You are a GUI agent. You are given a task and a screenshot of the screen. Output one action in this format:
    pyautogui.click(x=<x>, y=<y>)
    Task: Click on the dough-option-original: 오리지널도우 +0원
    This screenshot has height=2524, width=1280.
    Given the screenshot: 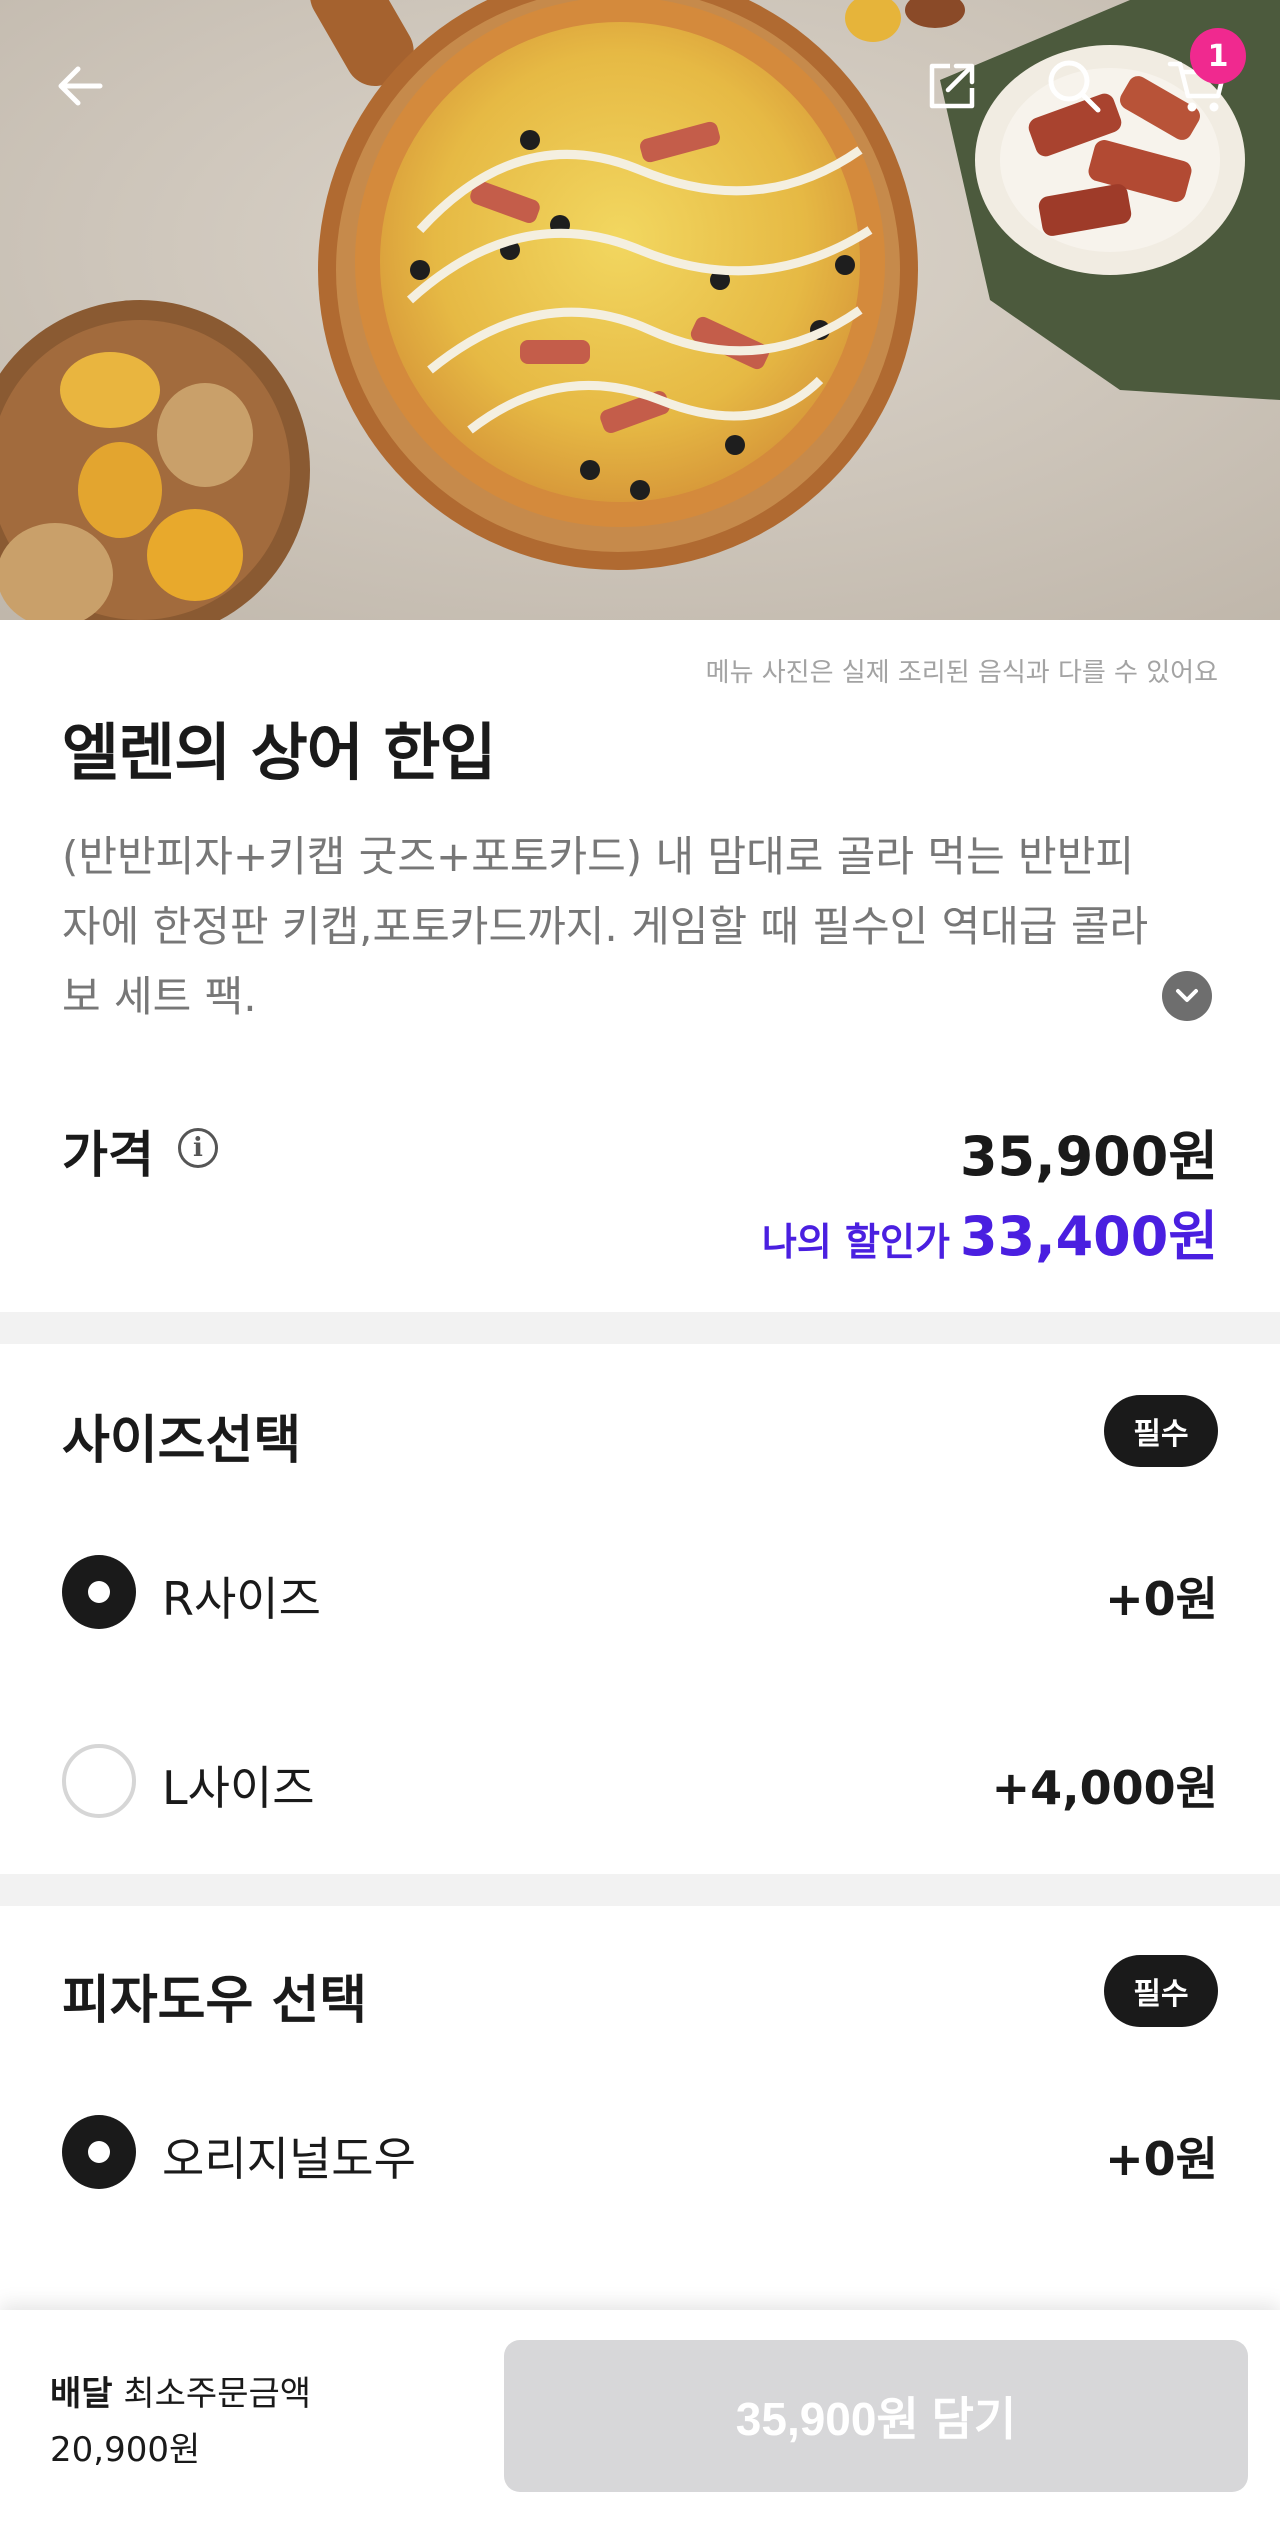 What is the action you would take?
    pyautogui.click(x=640, y=2175)
    